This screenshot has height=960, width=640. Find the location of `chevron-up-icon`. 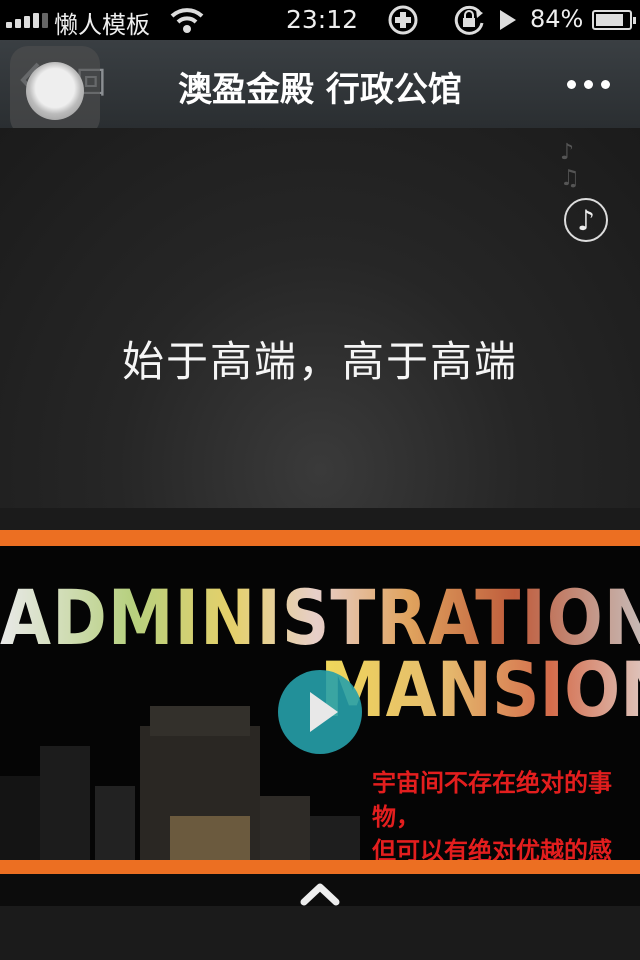

chevron-up-icon is located at coordinates (320, 894).